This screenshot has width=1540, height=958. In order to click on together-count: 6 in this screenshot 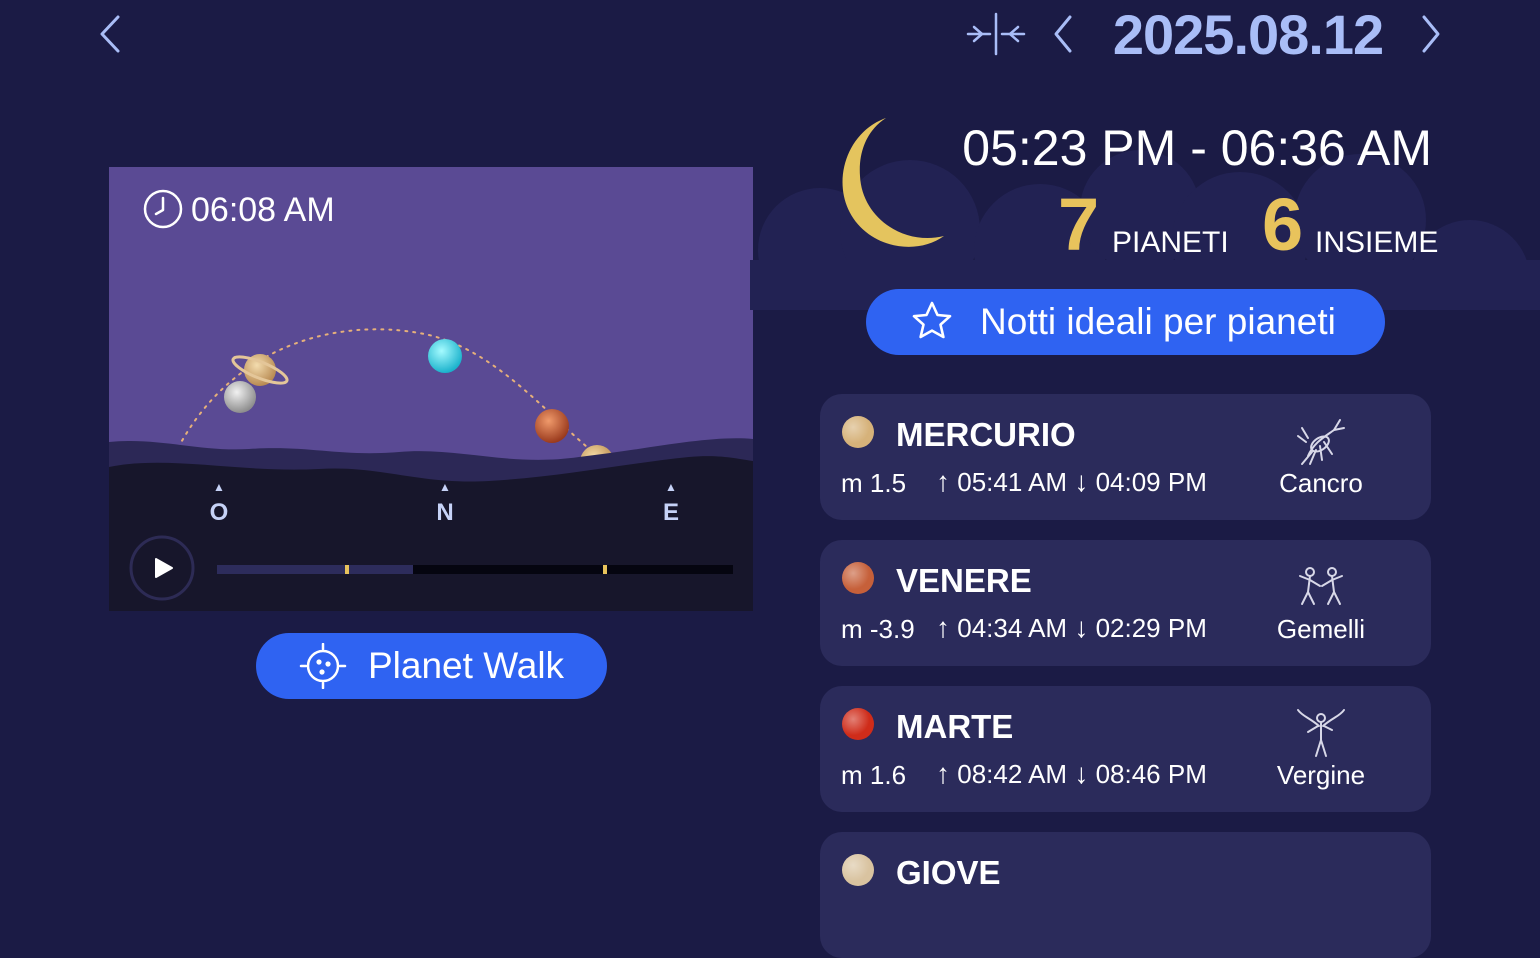, I will do `click(1283, 224)`.